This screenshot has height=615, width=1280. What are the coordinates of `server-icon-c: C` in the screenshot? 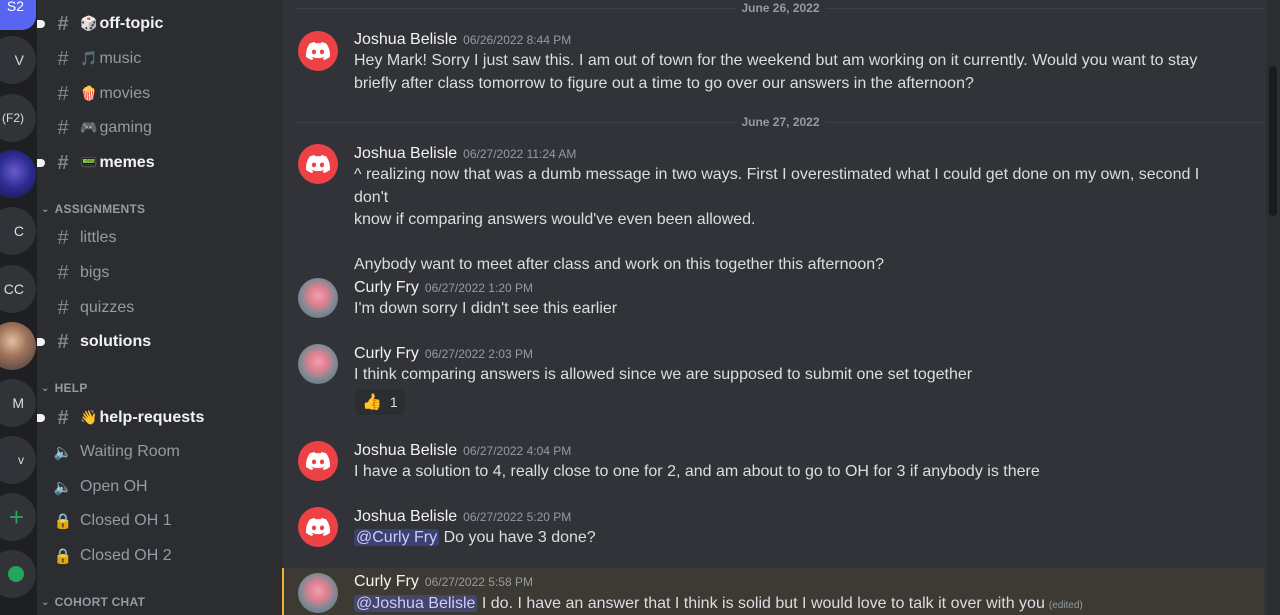 It's located at (18, 231).